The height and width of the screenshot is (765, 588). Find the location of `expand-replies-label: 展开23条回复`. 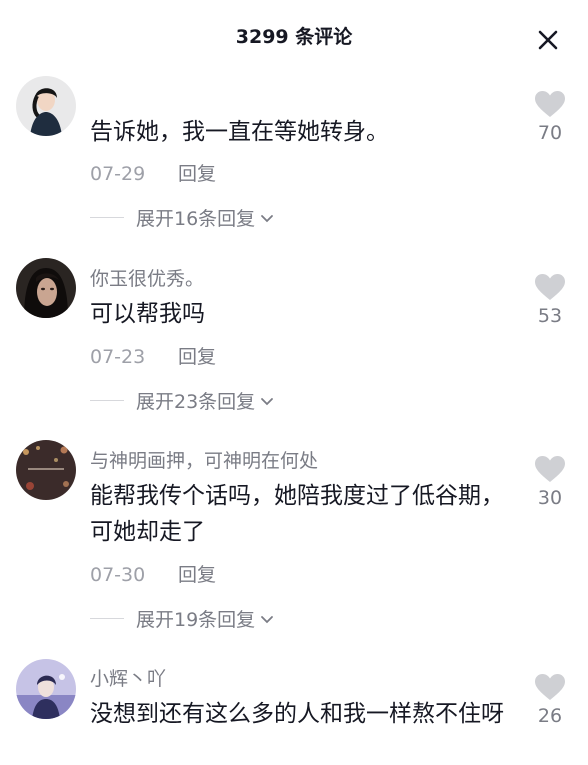

expand-replies-label: 展开23条回复 is located at coordinates (196, 402).